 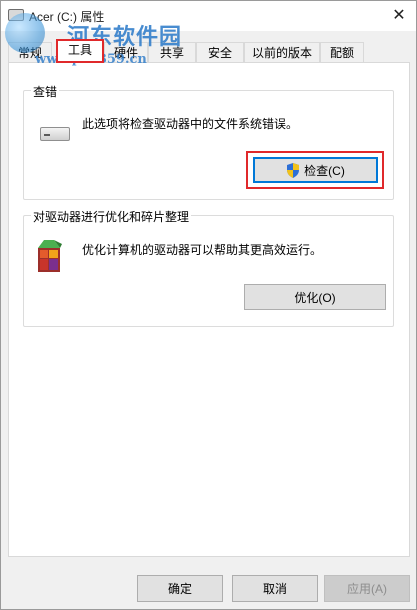 What do you see at coordinates (315, 297) in the screenshot?
I see `optimize-button: 优化(O)` at bounding box center [315, 297].